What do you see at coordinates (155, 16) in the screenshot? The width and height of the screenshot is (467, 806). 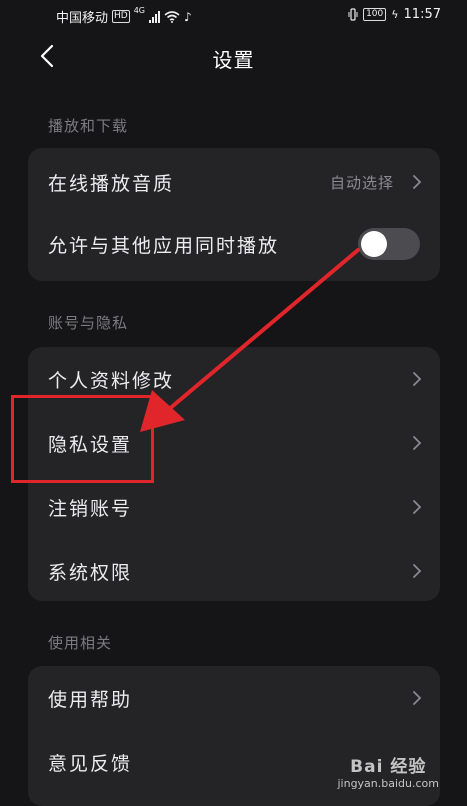 I see `signal-icon` at bounding box center [155, 16].